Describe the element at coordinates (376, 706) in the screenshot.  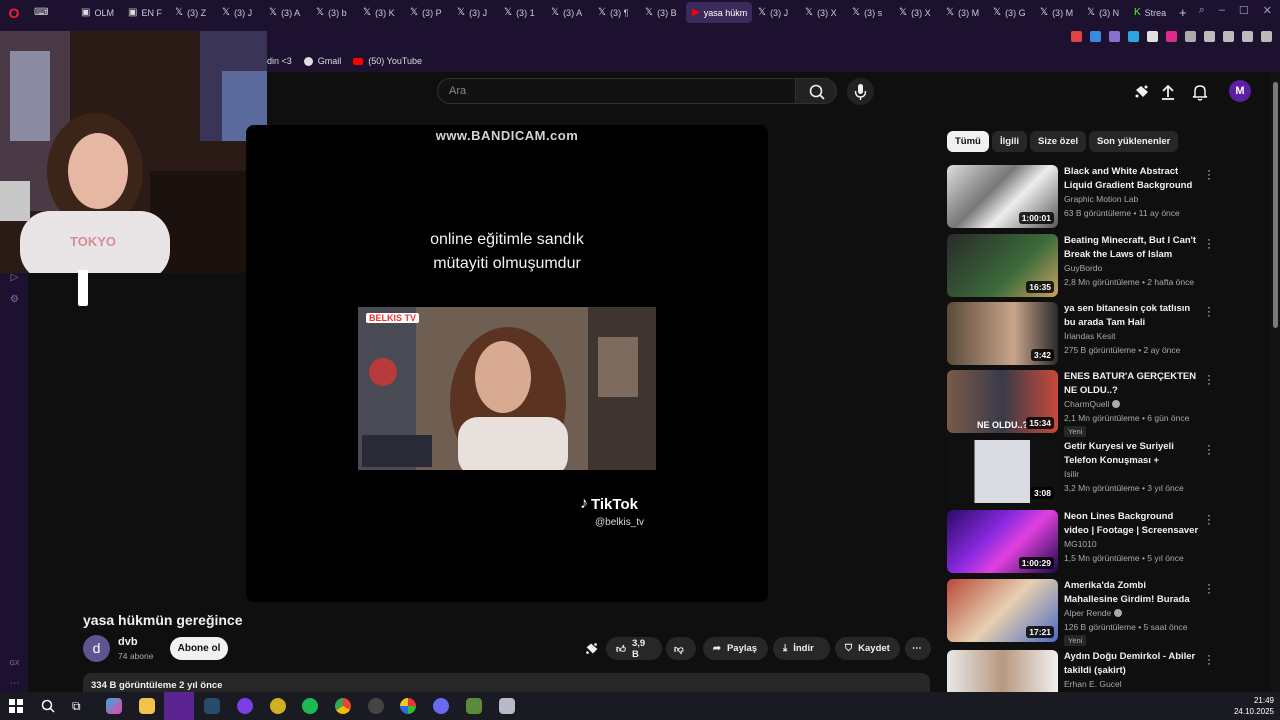
I see `obs-icon` at that location.